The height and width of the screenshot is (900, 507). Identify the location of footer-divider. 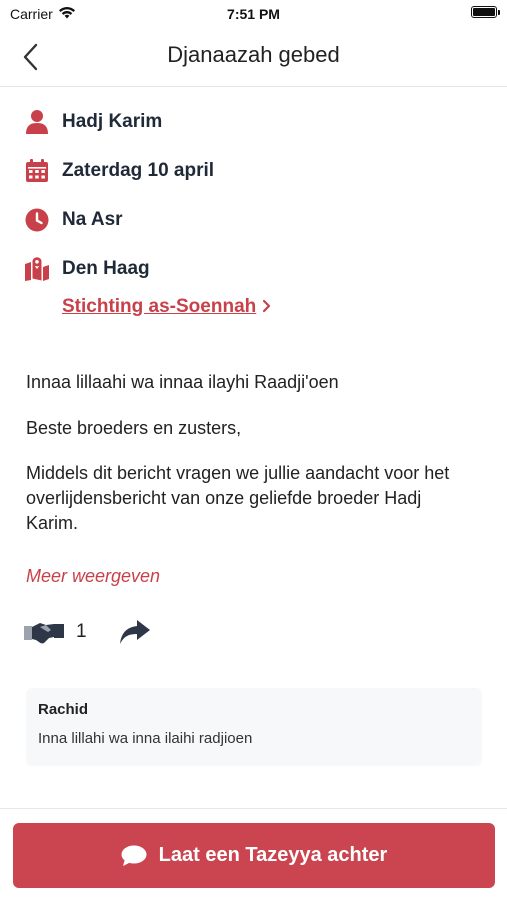
(253, 808).